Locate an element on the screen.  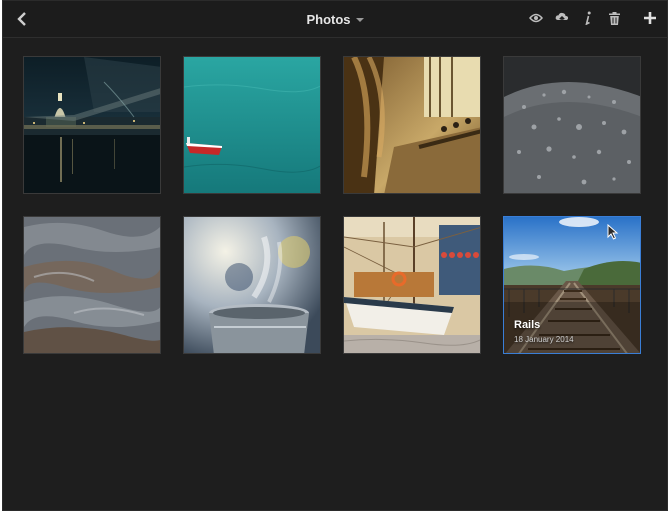
plus-icon is located at coordinates (650, 18).